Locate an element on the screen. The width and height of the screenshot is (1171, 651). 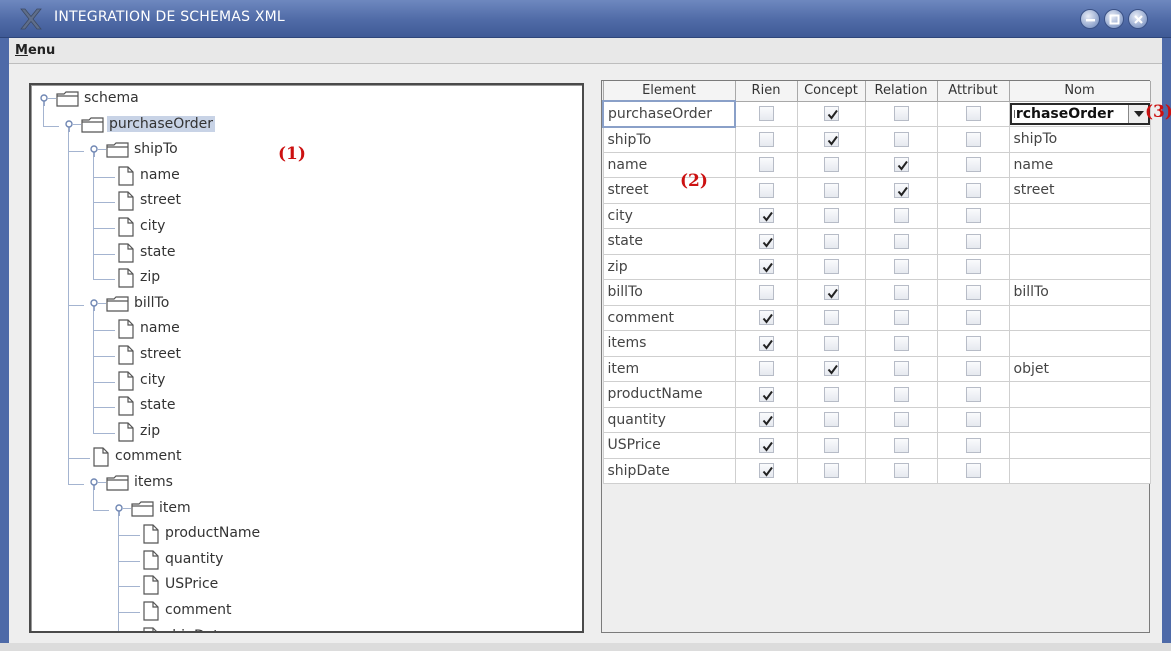
nom-combobox: purchaseOrder is located at coordinates (1079, 113).